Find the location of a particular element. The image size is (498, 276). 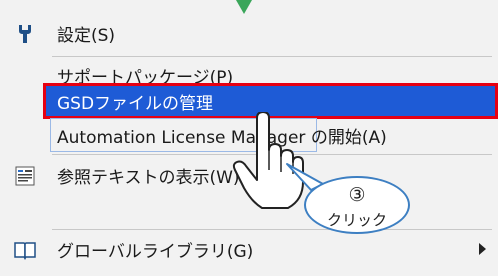

callout-step-number: ③ is located at coordinates (357, 195).